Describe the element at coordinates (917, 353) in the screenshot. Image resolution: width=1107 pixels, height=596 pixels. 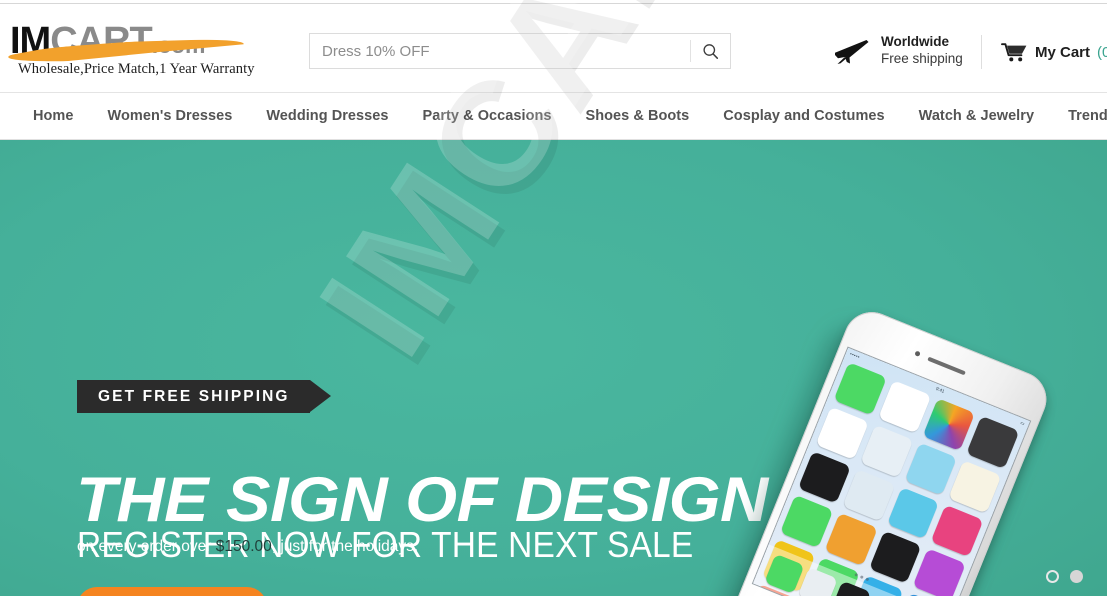
I see `phone-camera-icon` at that location.